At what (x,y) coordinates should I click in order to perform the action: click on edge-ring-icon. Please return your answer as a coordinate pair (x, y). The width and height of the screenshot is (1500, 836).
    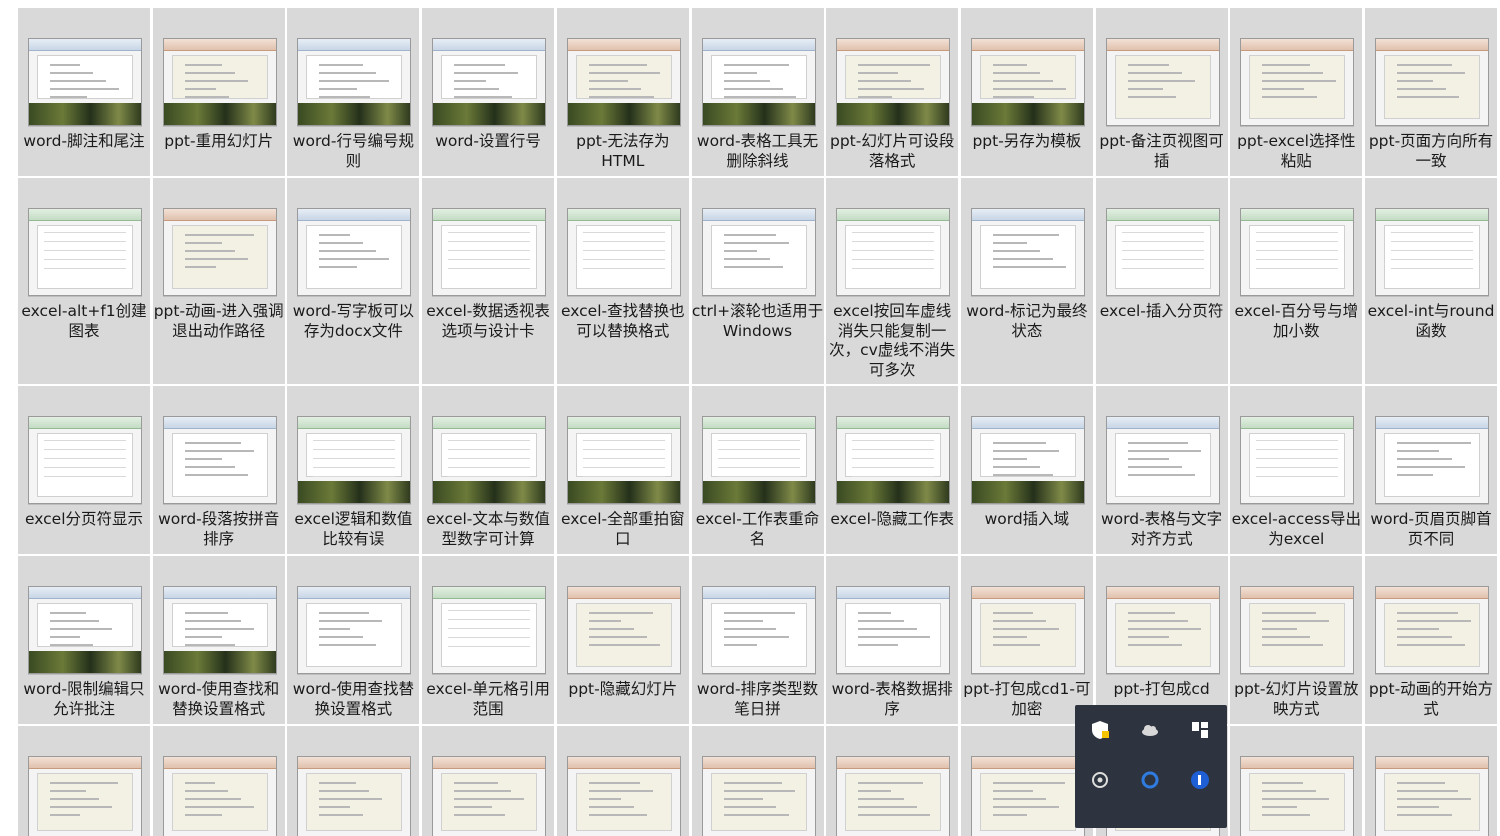
    Looking at the image, I should click on (1150, 780).